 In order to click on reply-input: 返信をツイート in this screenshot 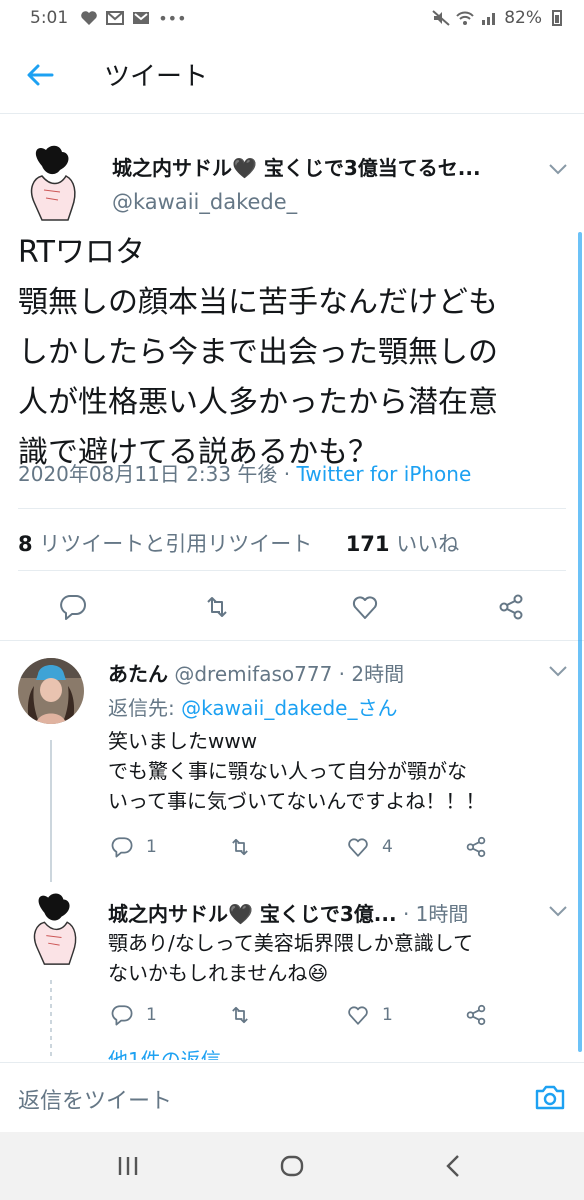, I will do `click(95, 1099)`.